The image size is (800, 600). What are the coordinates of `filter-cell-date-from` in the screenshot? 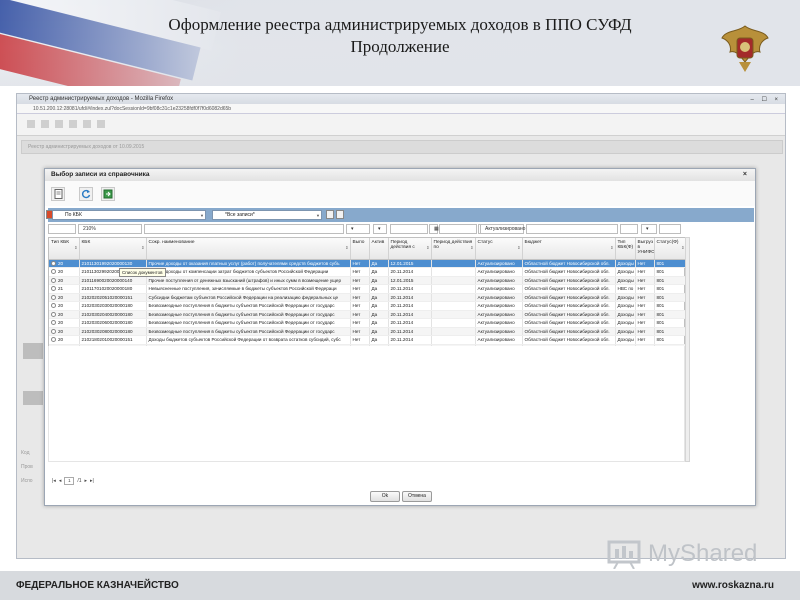 It's located at (409, 229).